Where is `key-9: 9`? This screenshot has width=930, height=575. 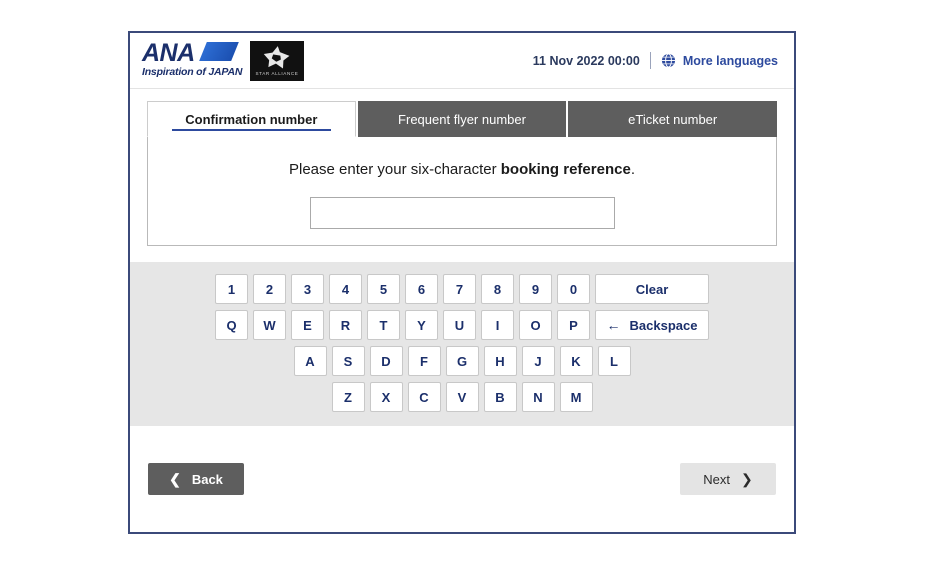
key-9: 9 is located at coordinates (535, 289).